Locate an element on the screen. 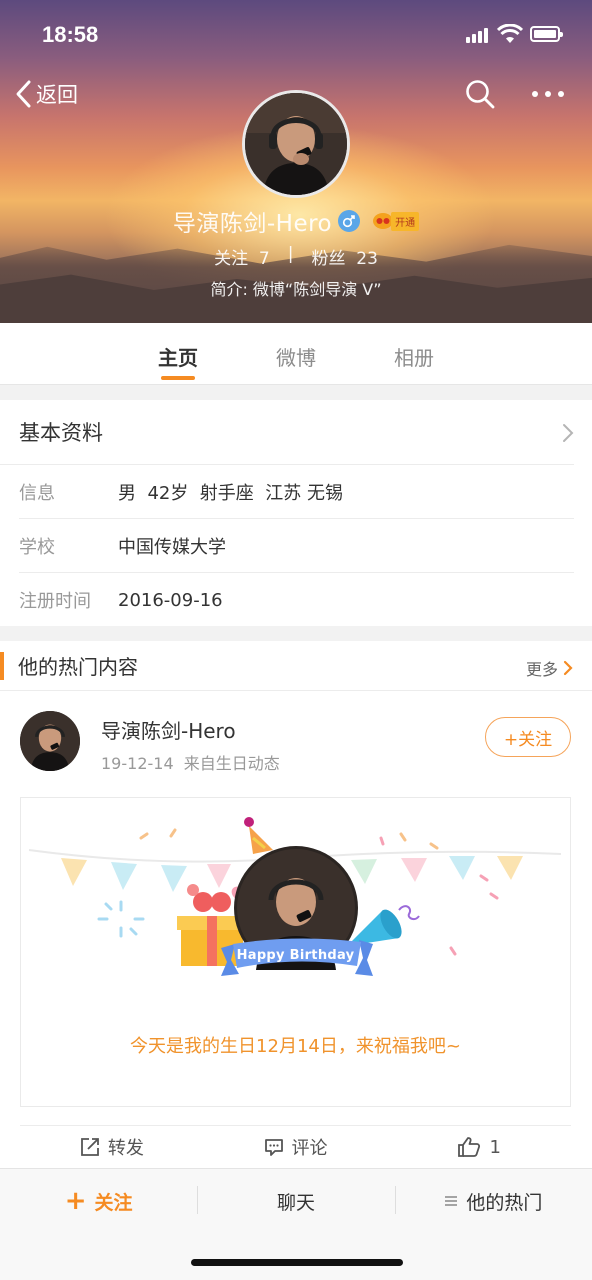 This screenshot has height=1280, width=592. post-author-avatar is located at coordinates (50, 741).